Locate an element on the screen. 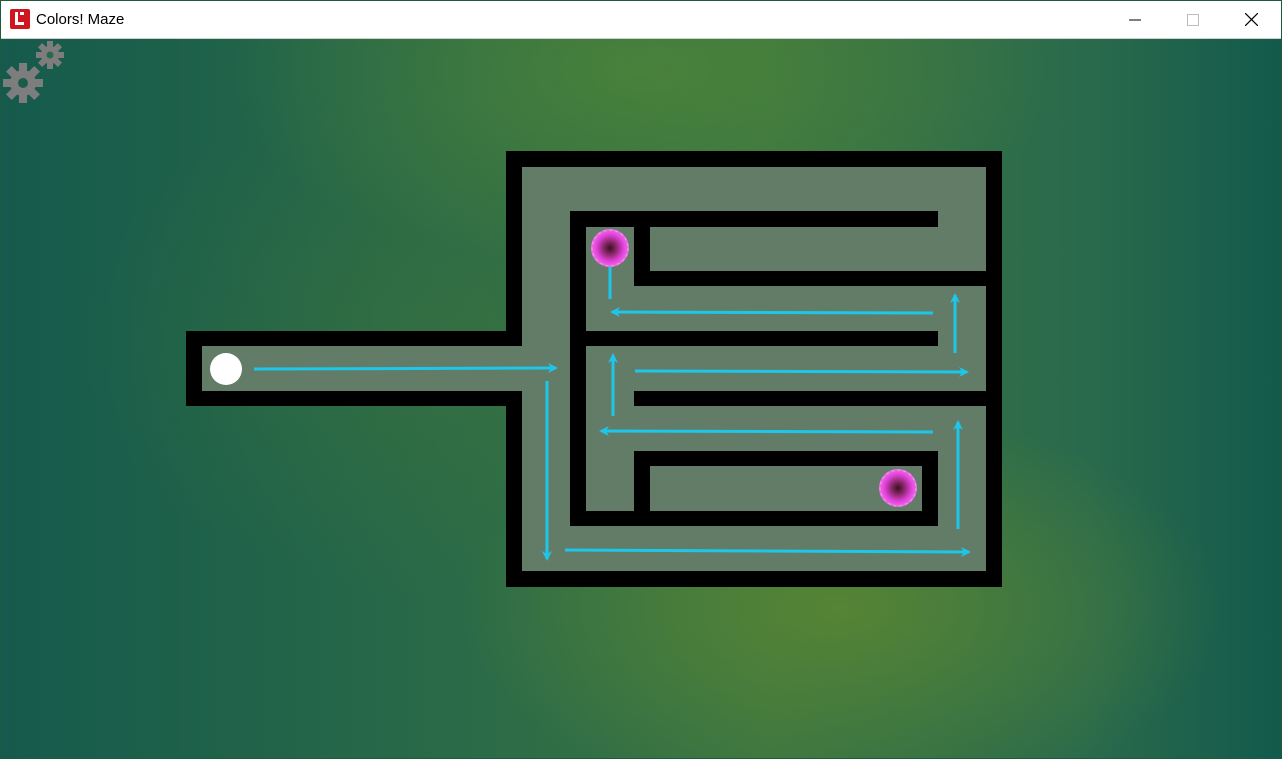  maximize-button is located at coordinates (1193, 19).